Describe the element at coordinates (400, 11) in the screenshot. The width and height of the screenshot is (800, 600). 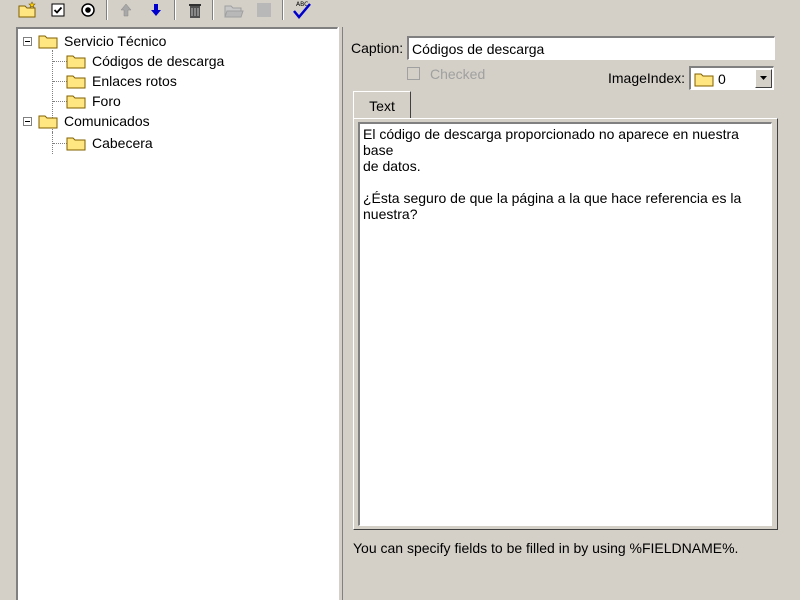
I see `toolbar: ABC` at that location.